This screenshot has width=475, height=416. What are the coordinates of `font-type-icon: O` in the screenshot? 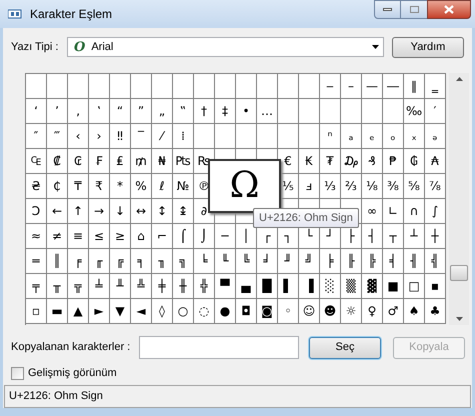 It's located at (80, 47).